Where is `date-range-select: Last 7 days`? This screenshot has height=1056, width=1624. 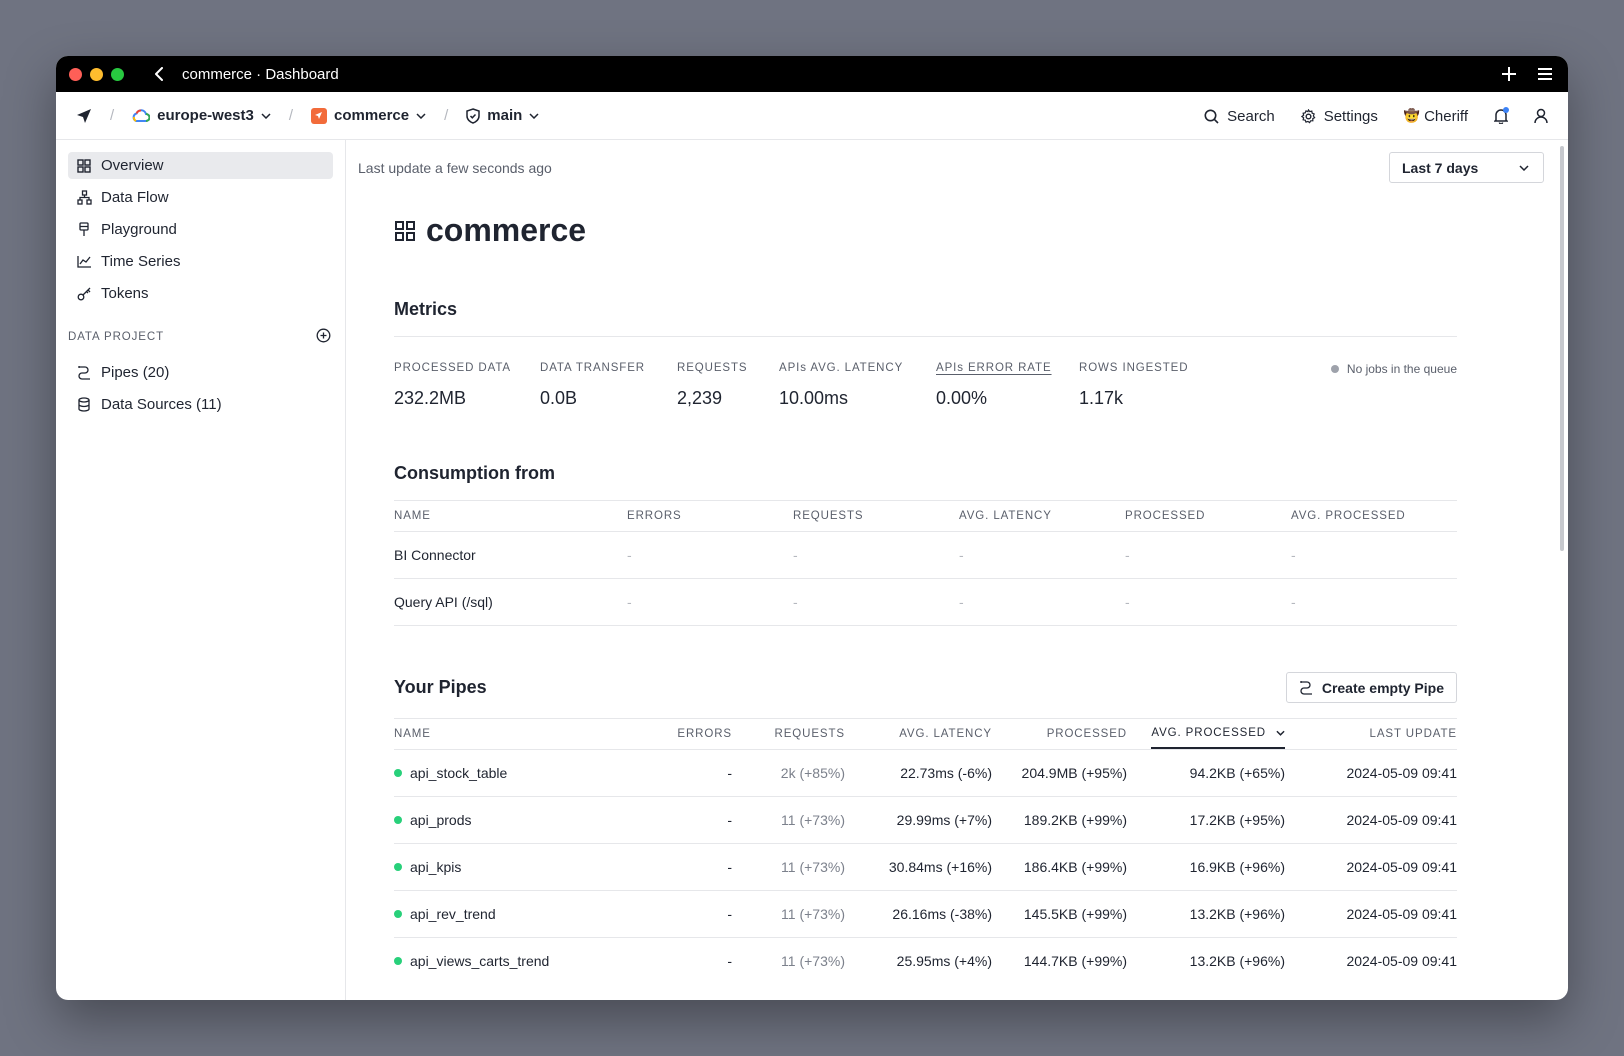 date-range-select: Last 7 days is located at coordinates (1466, 167).